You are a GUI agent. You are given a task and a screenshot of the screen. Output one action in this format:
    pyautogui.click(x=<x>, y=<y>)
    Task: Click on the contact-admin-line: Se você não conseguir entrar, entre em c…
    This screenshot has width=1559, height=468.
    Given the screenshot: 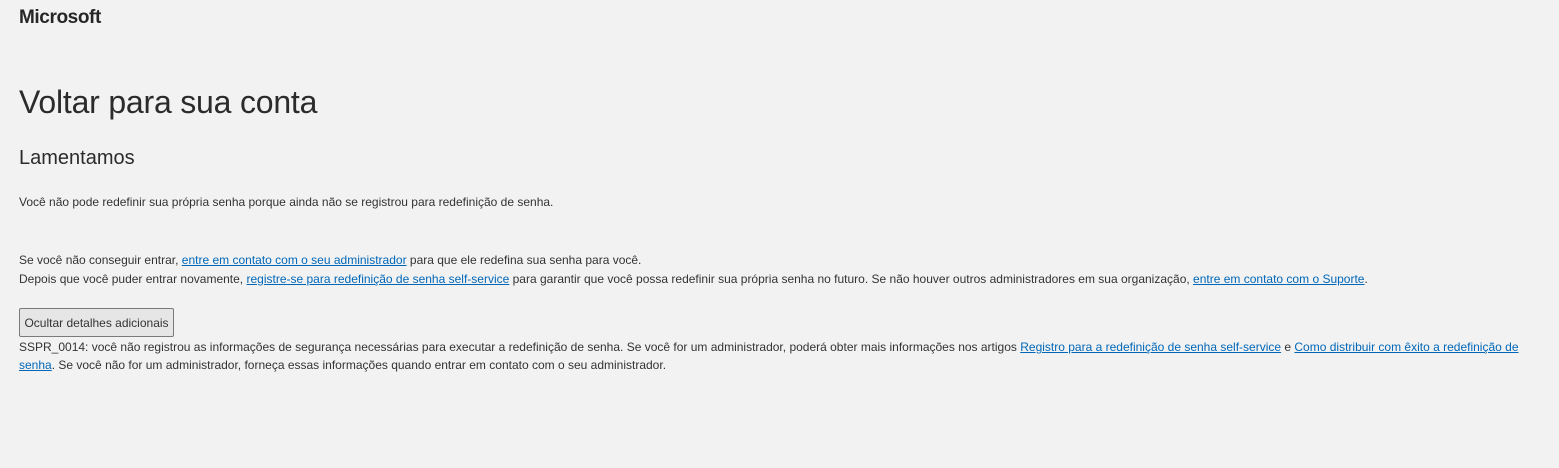 What is the action you would take?
    pyautogui.click(x=330, y=260)
    